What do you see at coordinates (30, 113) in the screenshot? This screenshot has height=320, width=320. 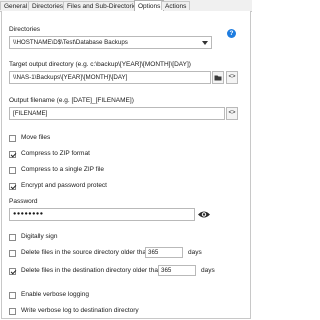 I see `output-filename-value: [FILENAME]` at bounding box center [30, 113].